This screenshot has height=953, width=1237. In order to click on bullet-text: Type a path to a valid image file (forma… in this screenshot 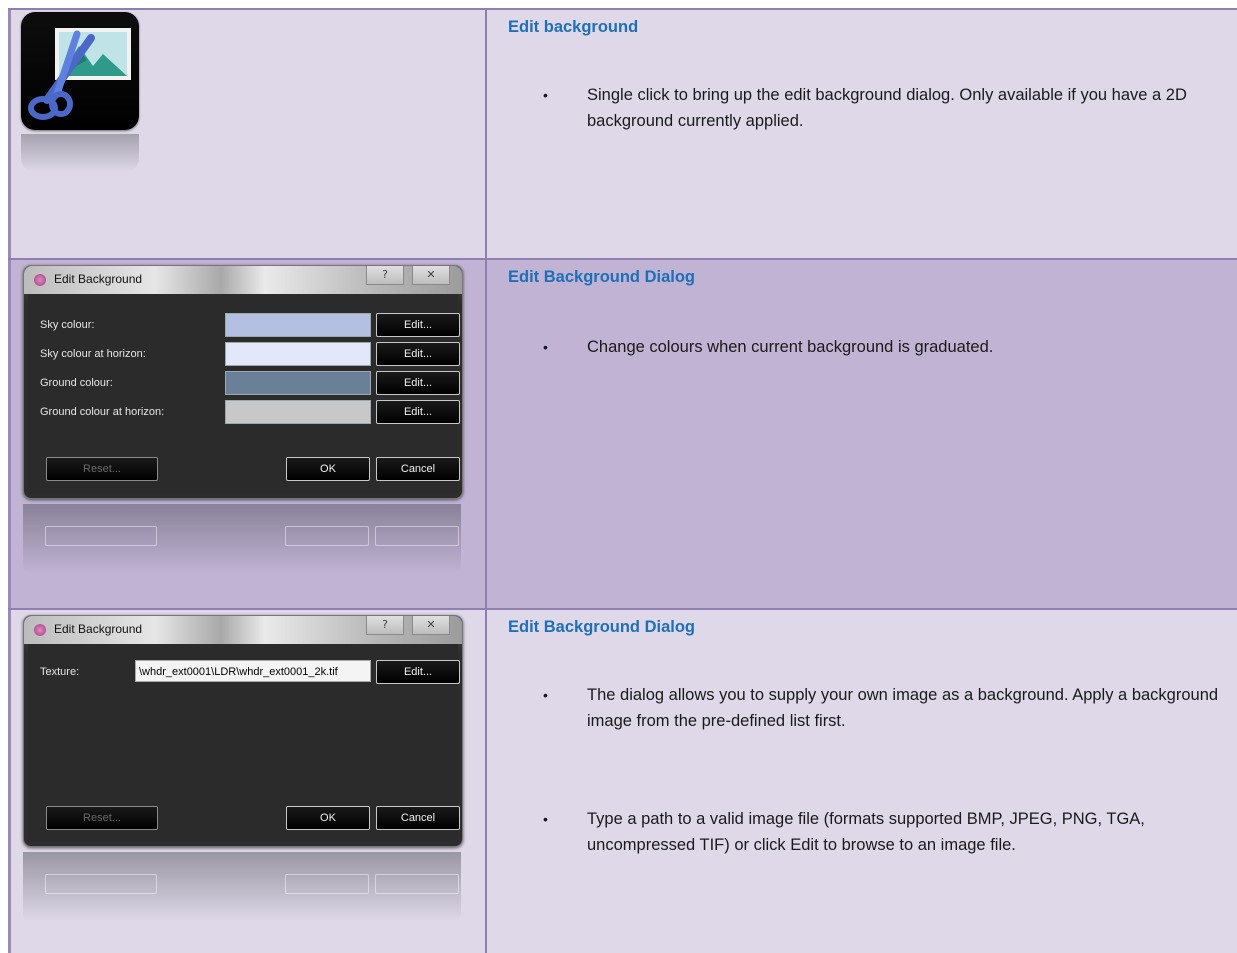, I will do `click(866, 832)`.